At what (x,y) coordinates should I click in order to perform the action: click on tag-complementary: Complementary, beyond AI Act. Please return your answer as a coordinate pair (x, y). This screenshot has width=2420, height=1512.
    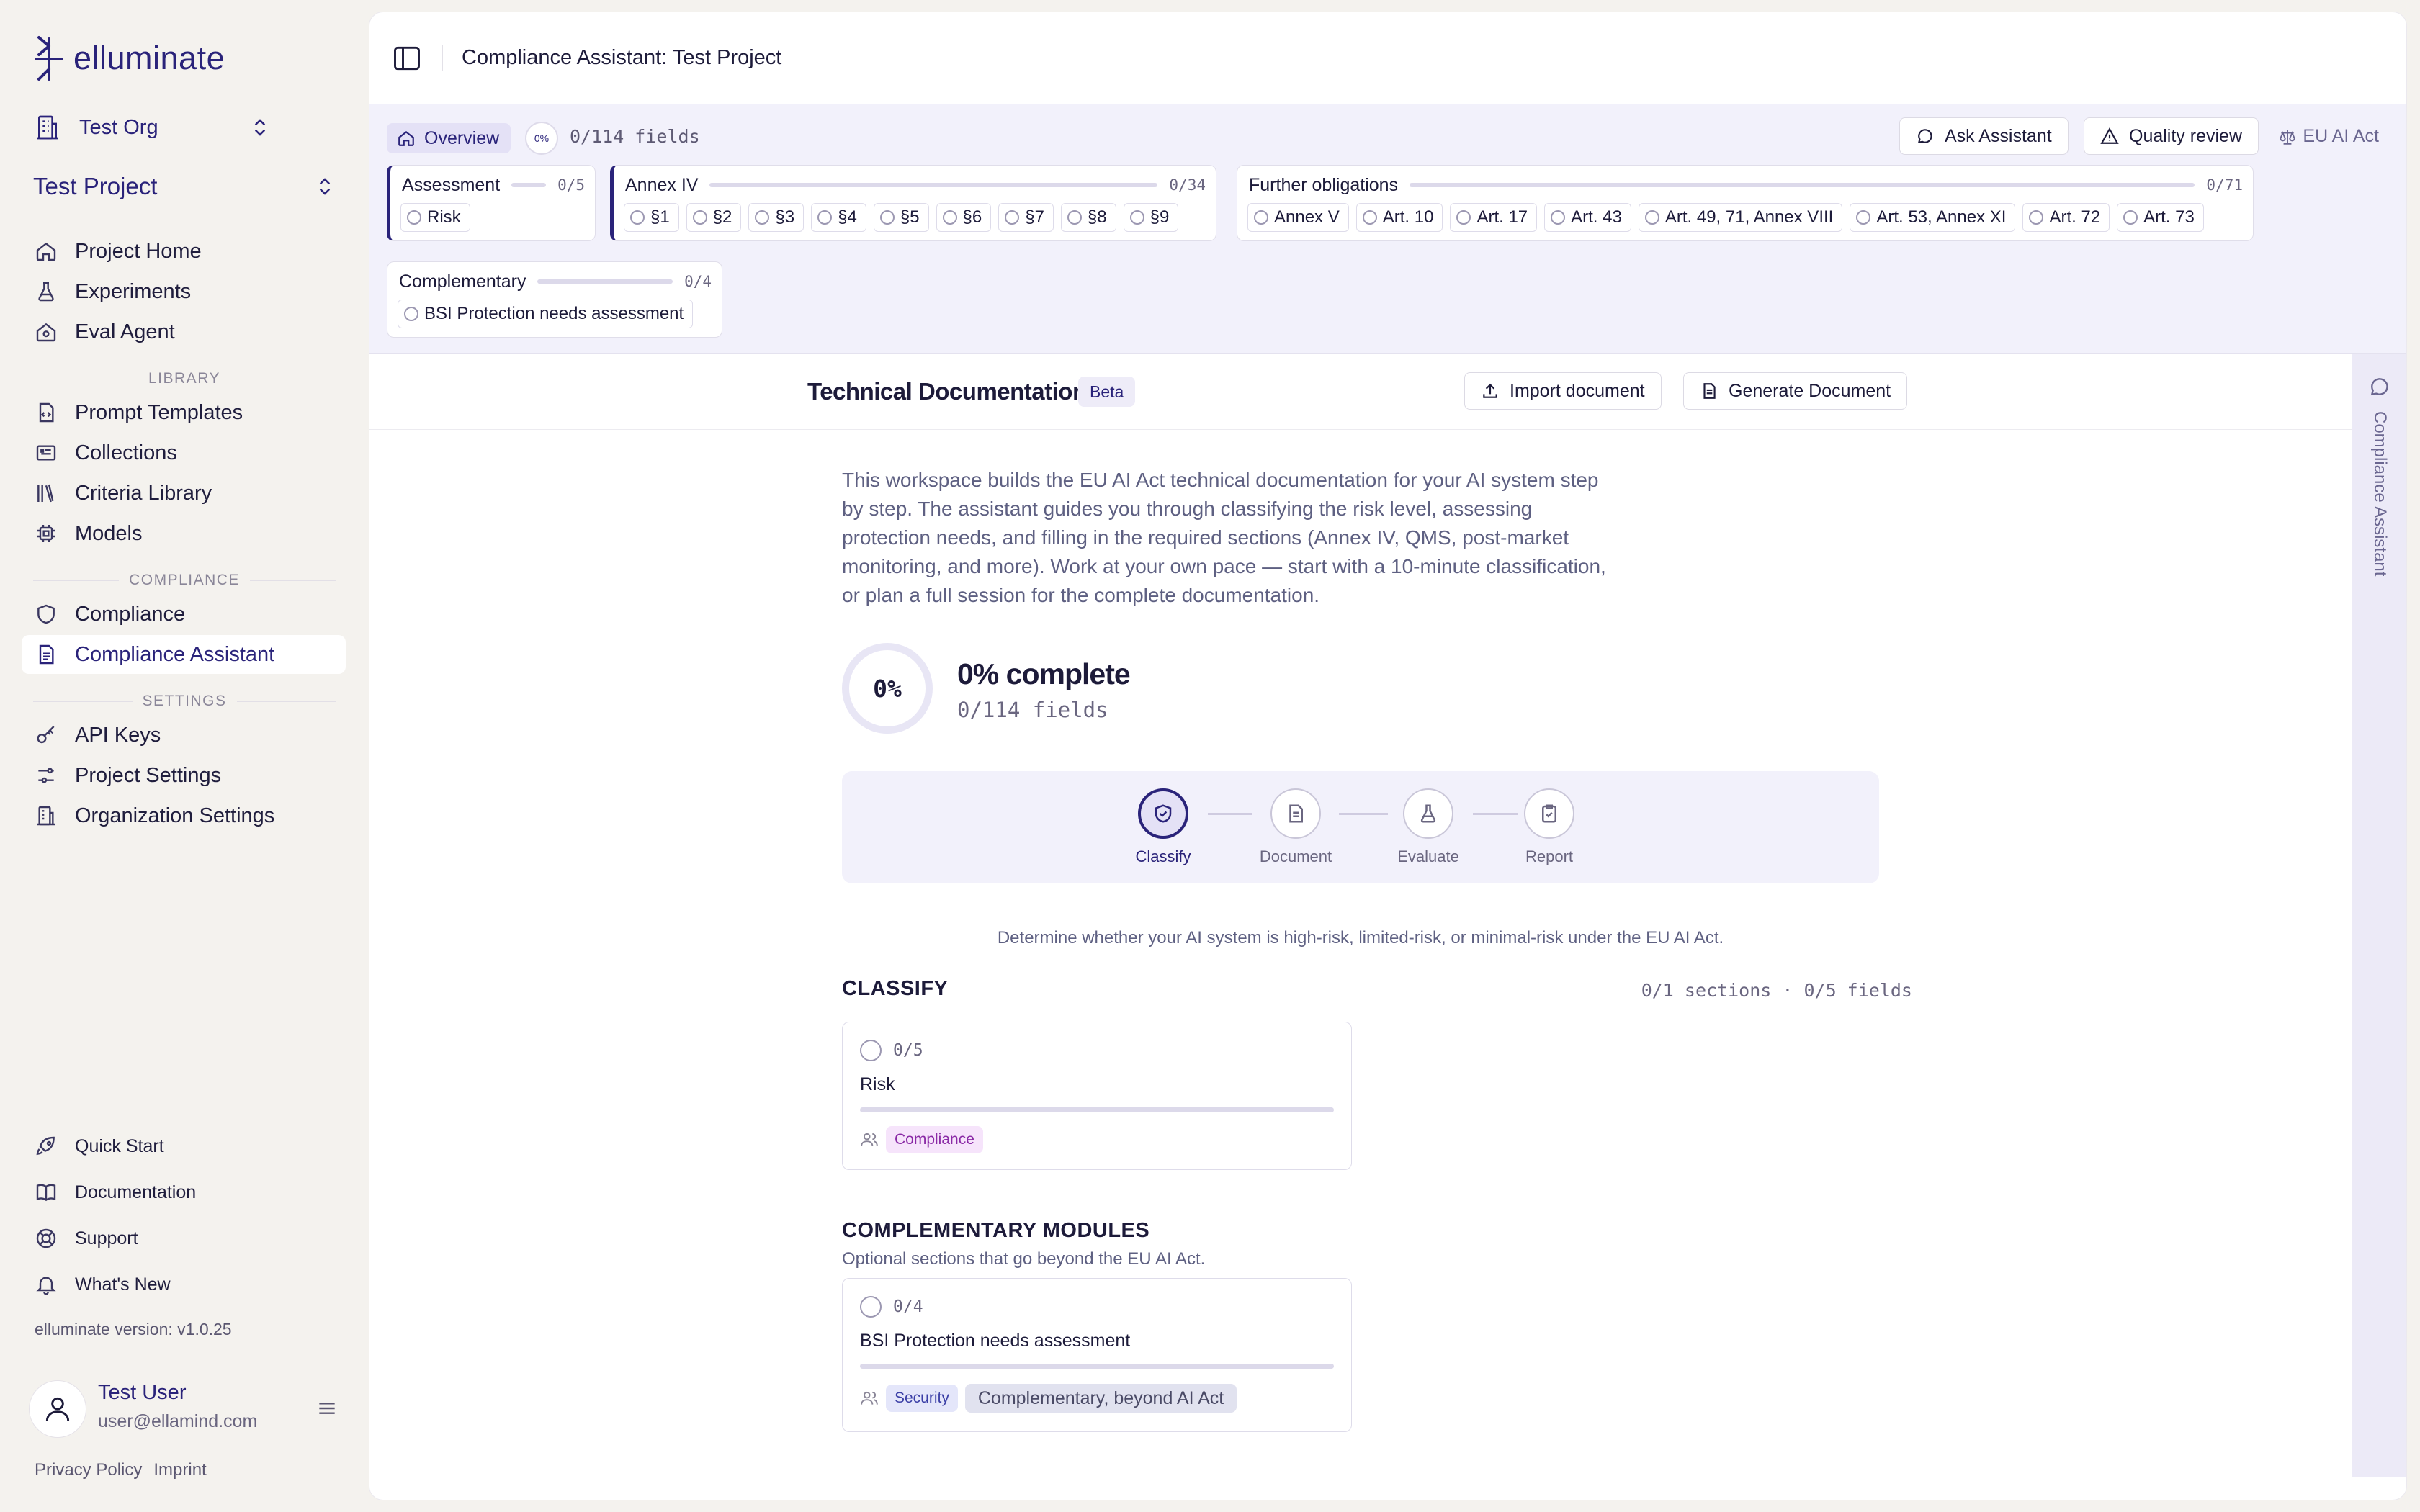
    Looking at the image, I should click on (1100, 1398).